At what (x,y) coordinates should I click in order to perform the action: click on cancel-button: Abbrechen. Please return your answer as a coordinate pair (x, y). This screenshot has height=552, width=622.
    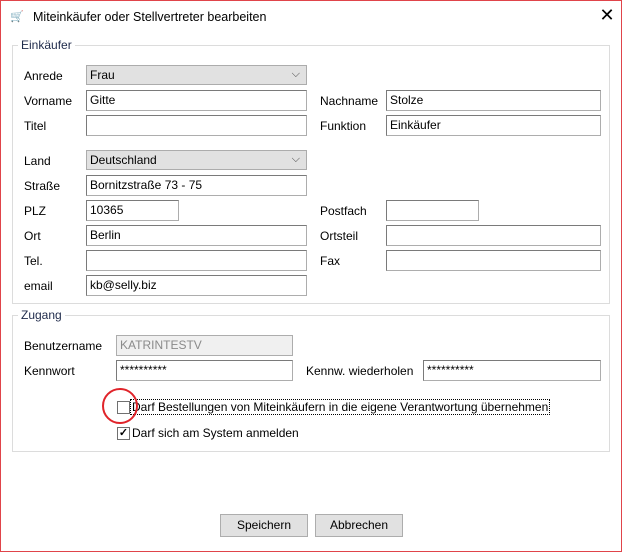
    Looking at the image, I should click on (359, 525).